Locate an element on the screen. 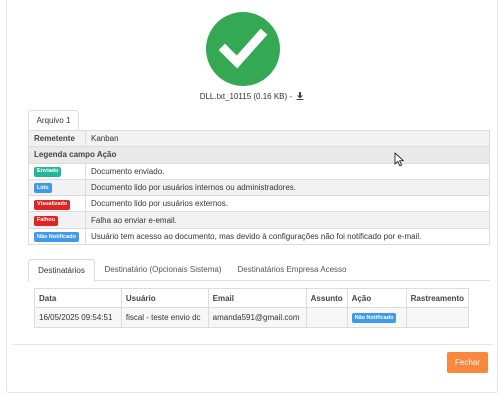 The image size is (503, 397). badge-lido: Lido is located at coordinates (43, 188).